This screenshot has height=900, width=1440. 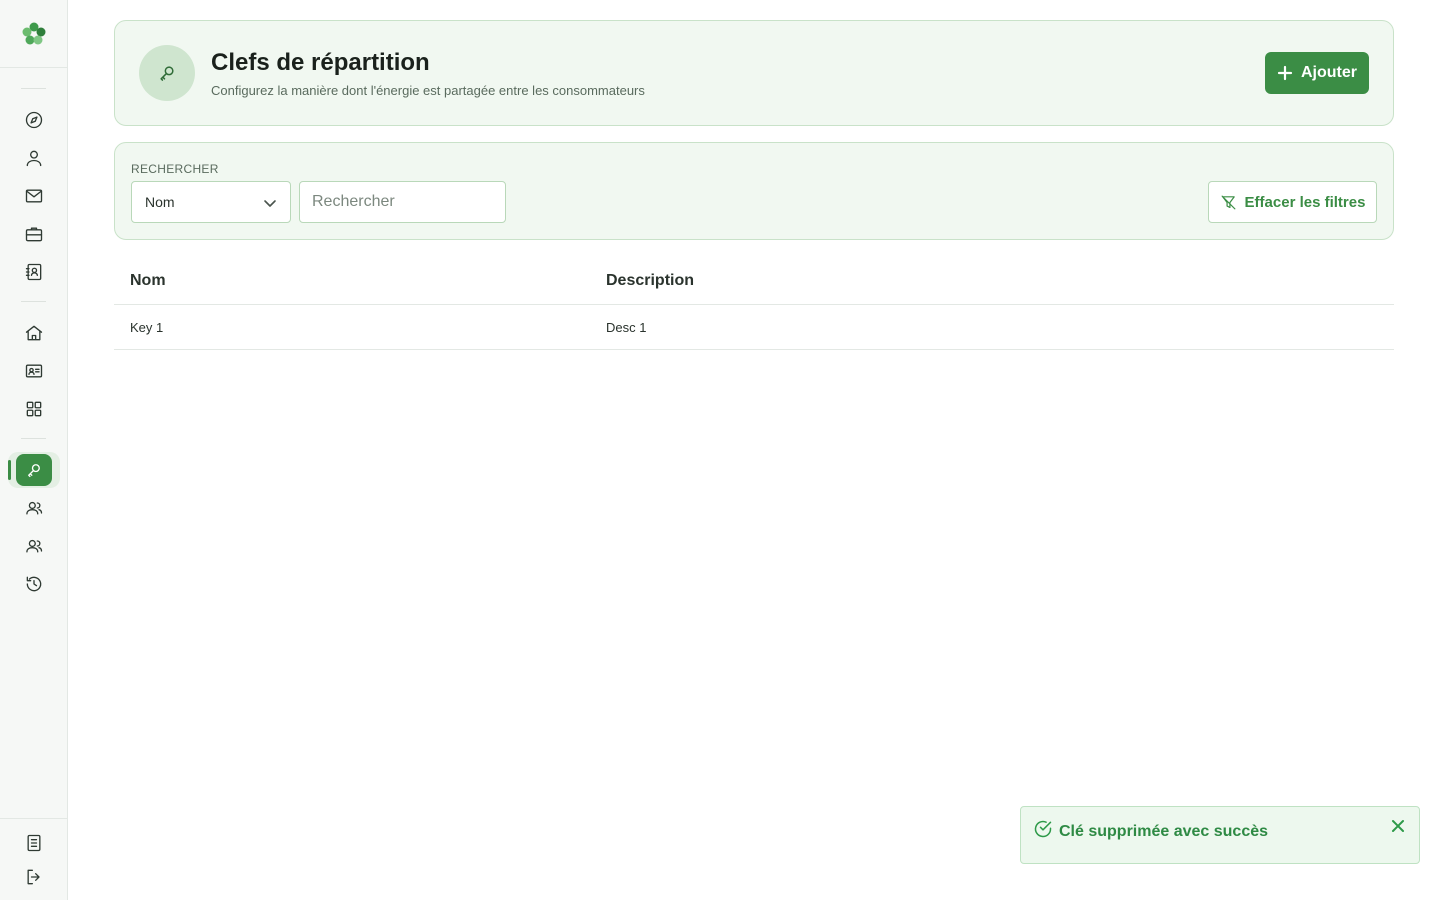 What do you see at coordinates (650, 281) in the screenshot?
I see `column-header-description: Description` at bounding box center [650, 281].